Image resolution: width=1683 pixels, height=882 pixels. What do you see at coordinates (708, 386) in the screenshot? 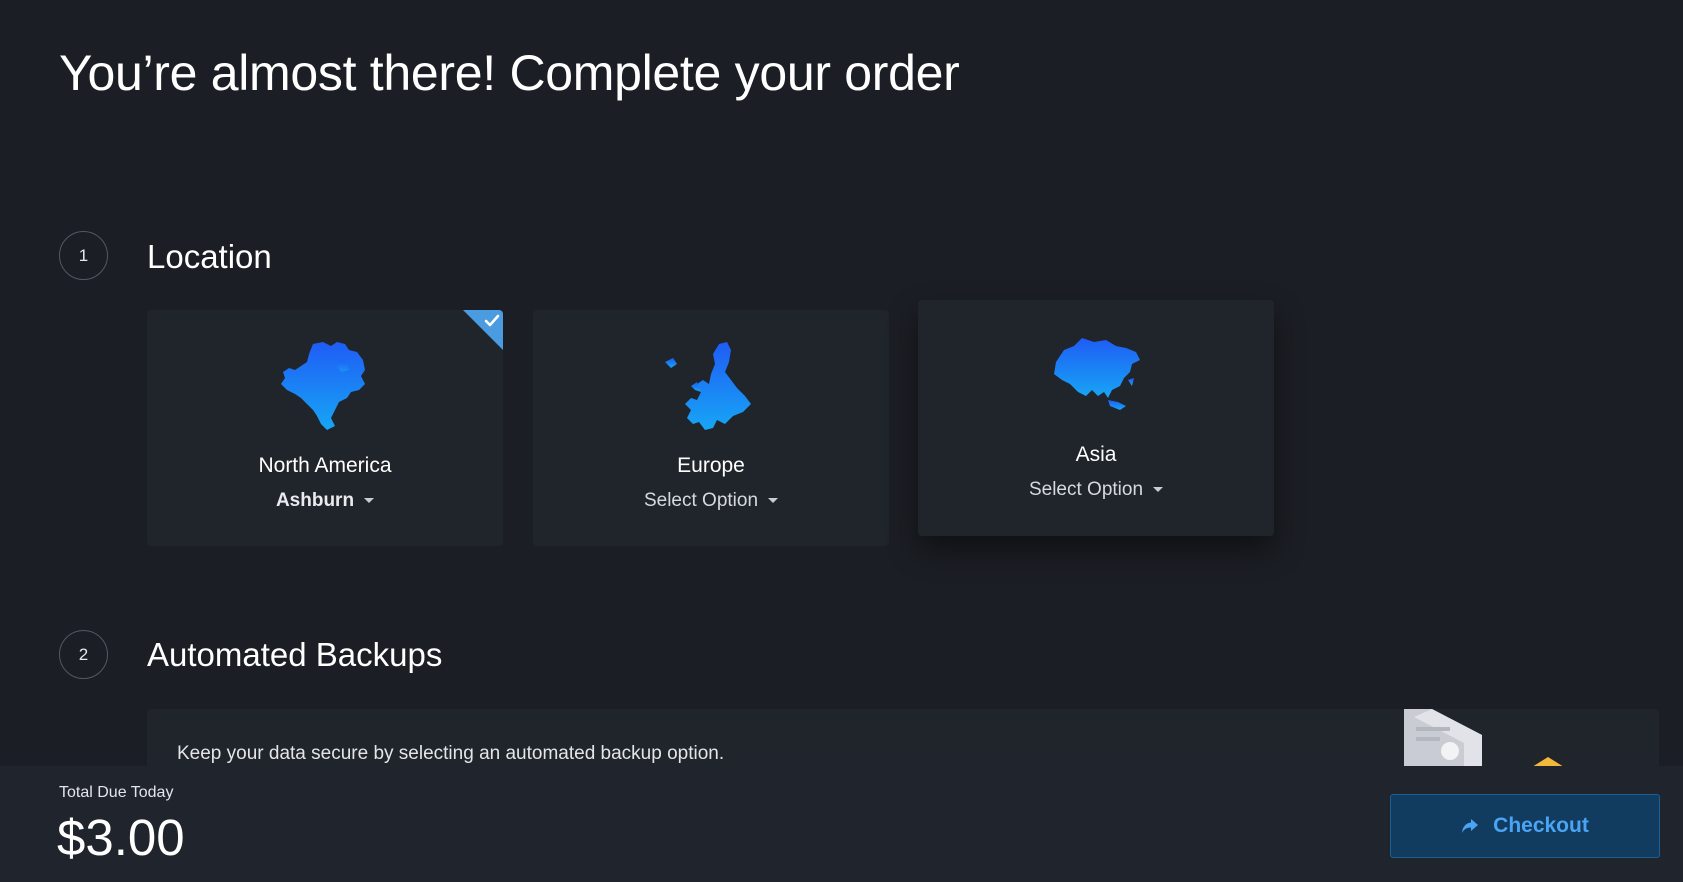
I see `europe-map-icon` at bounding box center [708, 386].